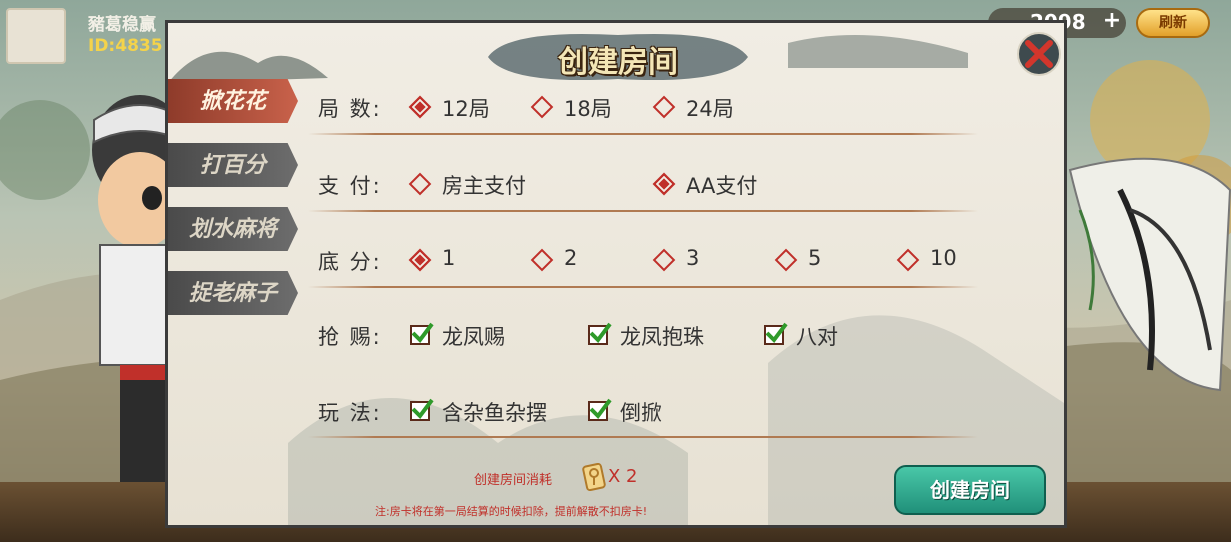  I want to click on option-label: 3, so click(693, 258).